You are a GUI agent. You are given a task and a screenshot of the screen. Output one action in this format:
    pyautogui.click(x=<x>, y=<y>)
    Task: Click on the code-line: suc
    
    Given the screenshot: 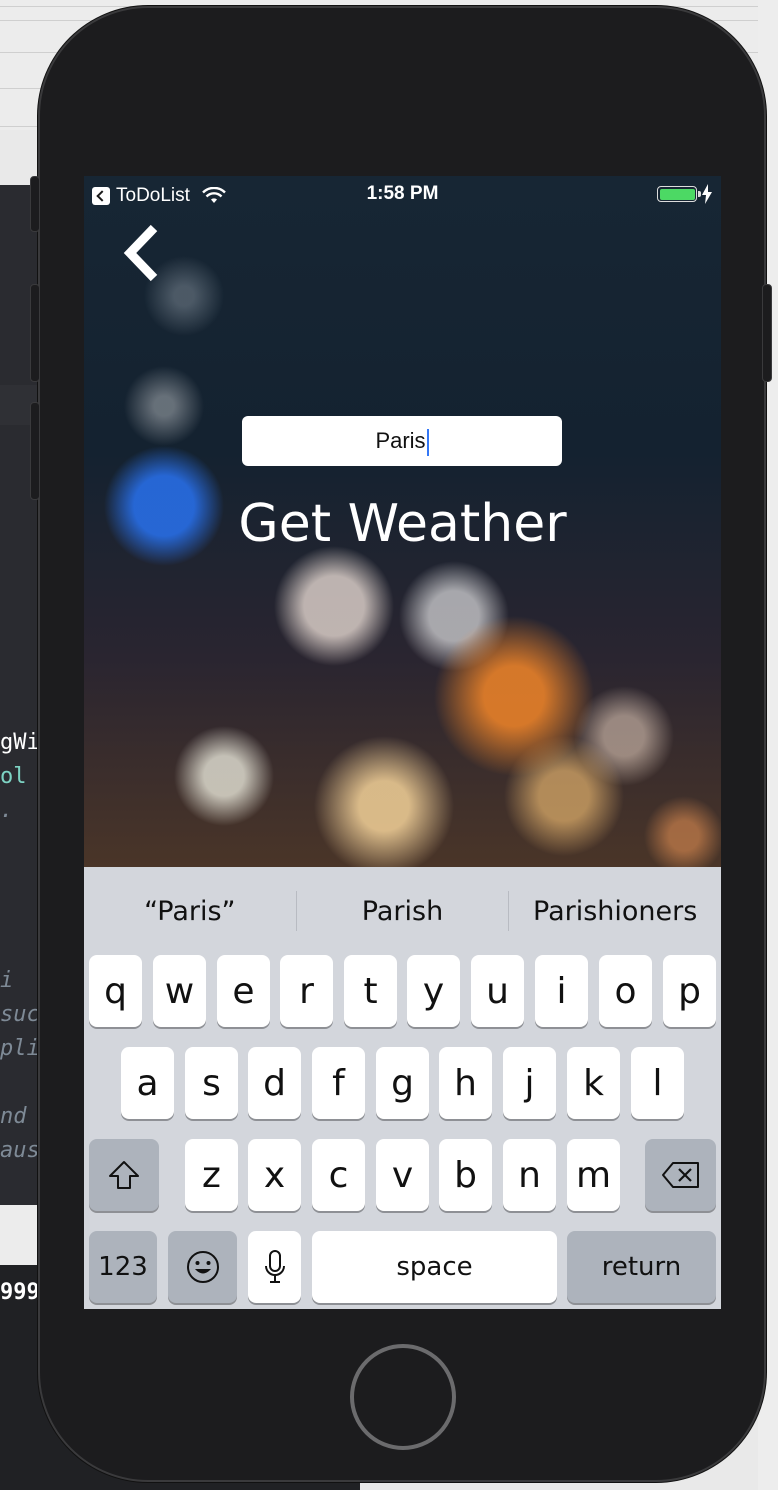 What is the action you would take?
    pyautogui.click(x=20, y=1014)
    